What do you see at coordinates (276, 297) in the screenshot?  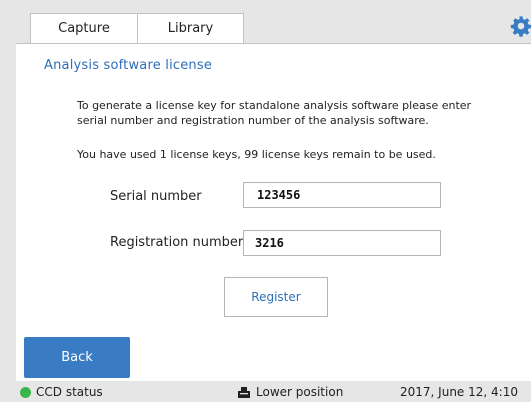 I see `register-button: Register` at bounding box center [276, 297].